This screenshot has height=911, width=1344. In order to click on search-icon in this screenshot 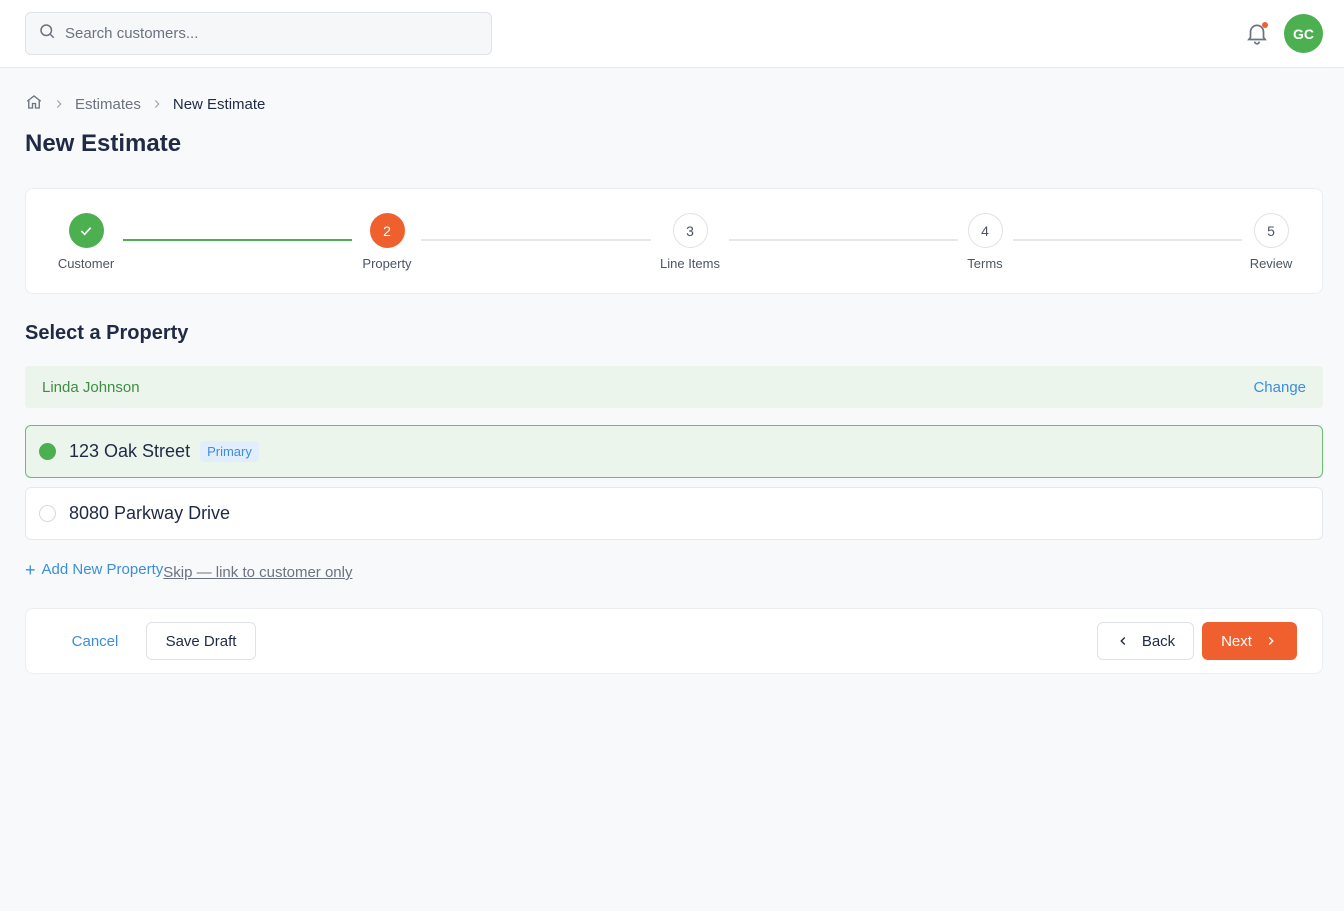, I will do `click(47, 33)`.